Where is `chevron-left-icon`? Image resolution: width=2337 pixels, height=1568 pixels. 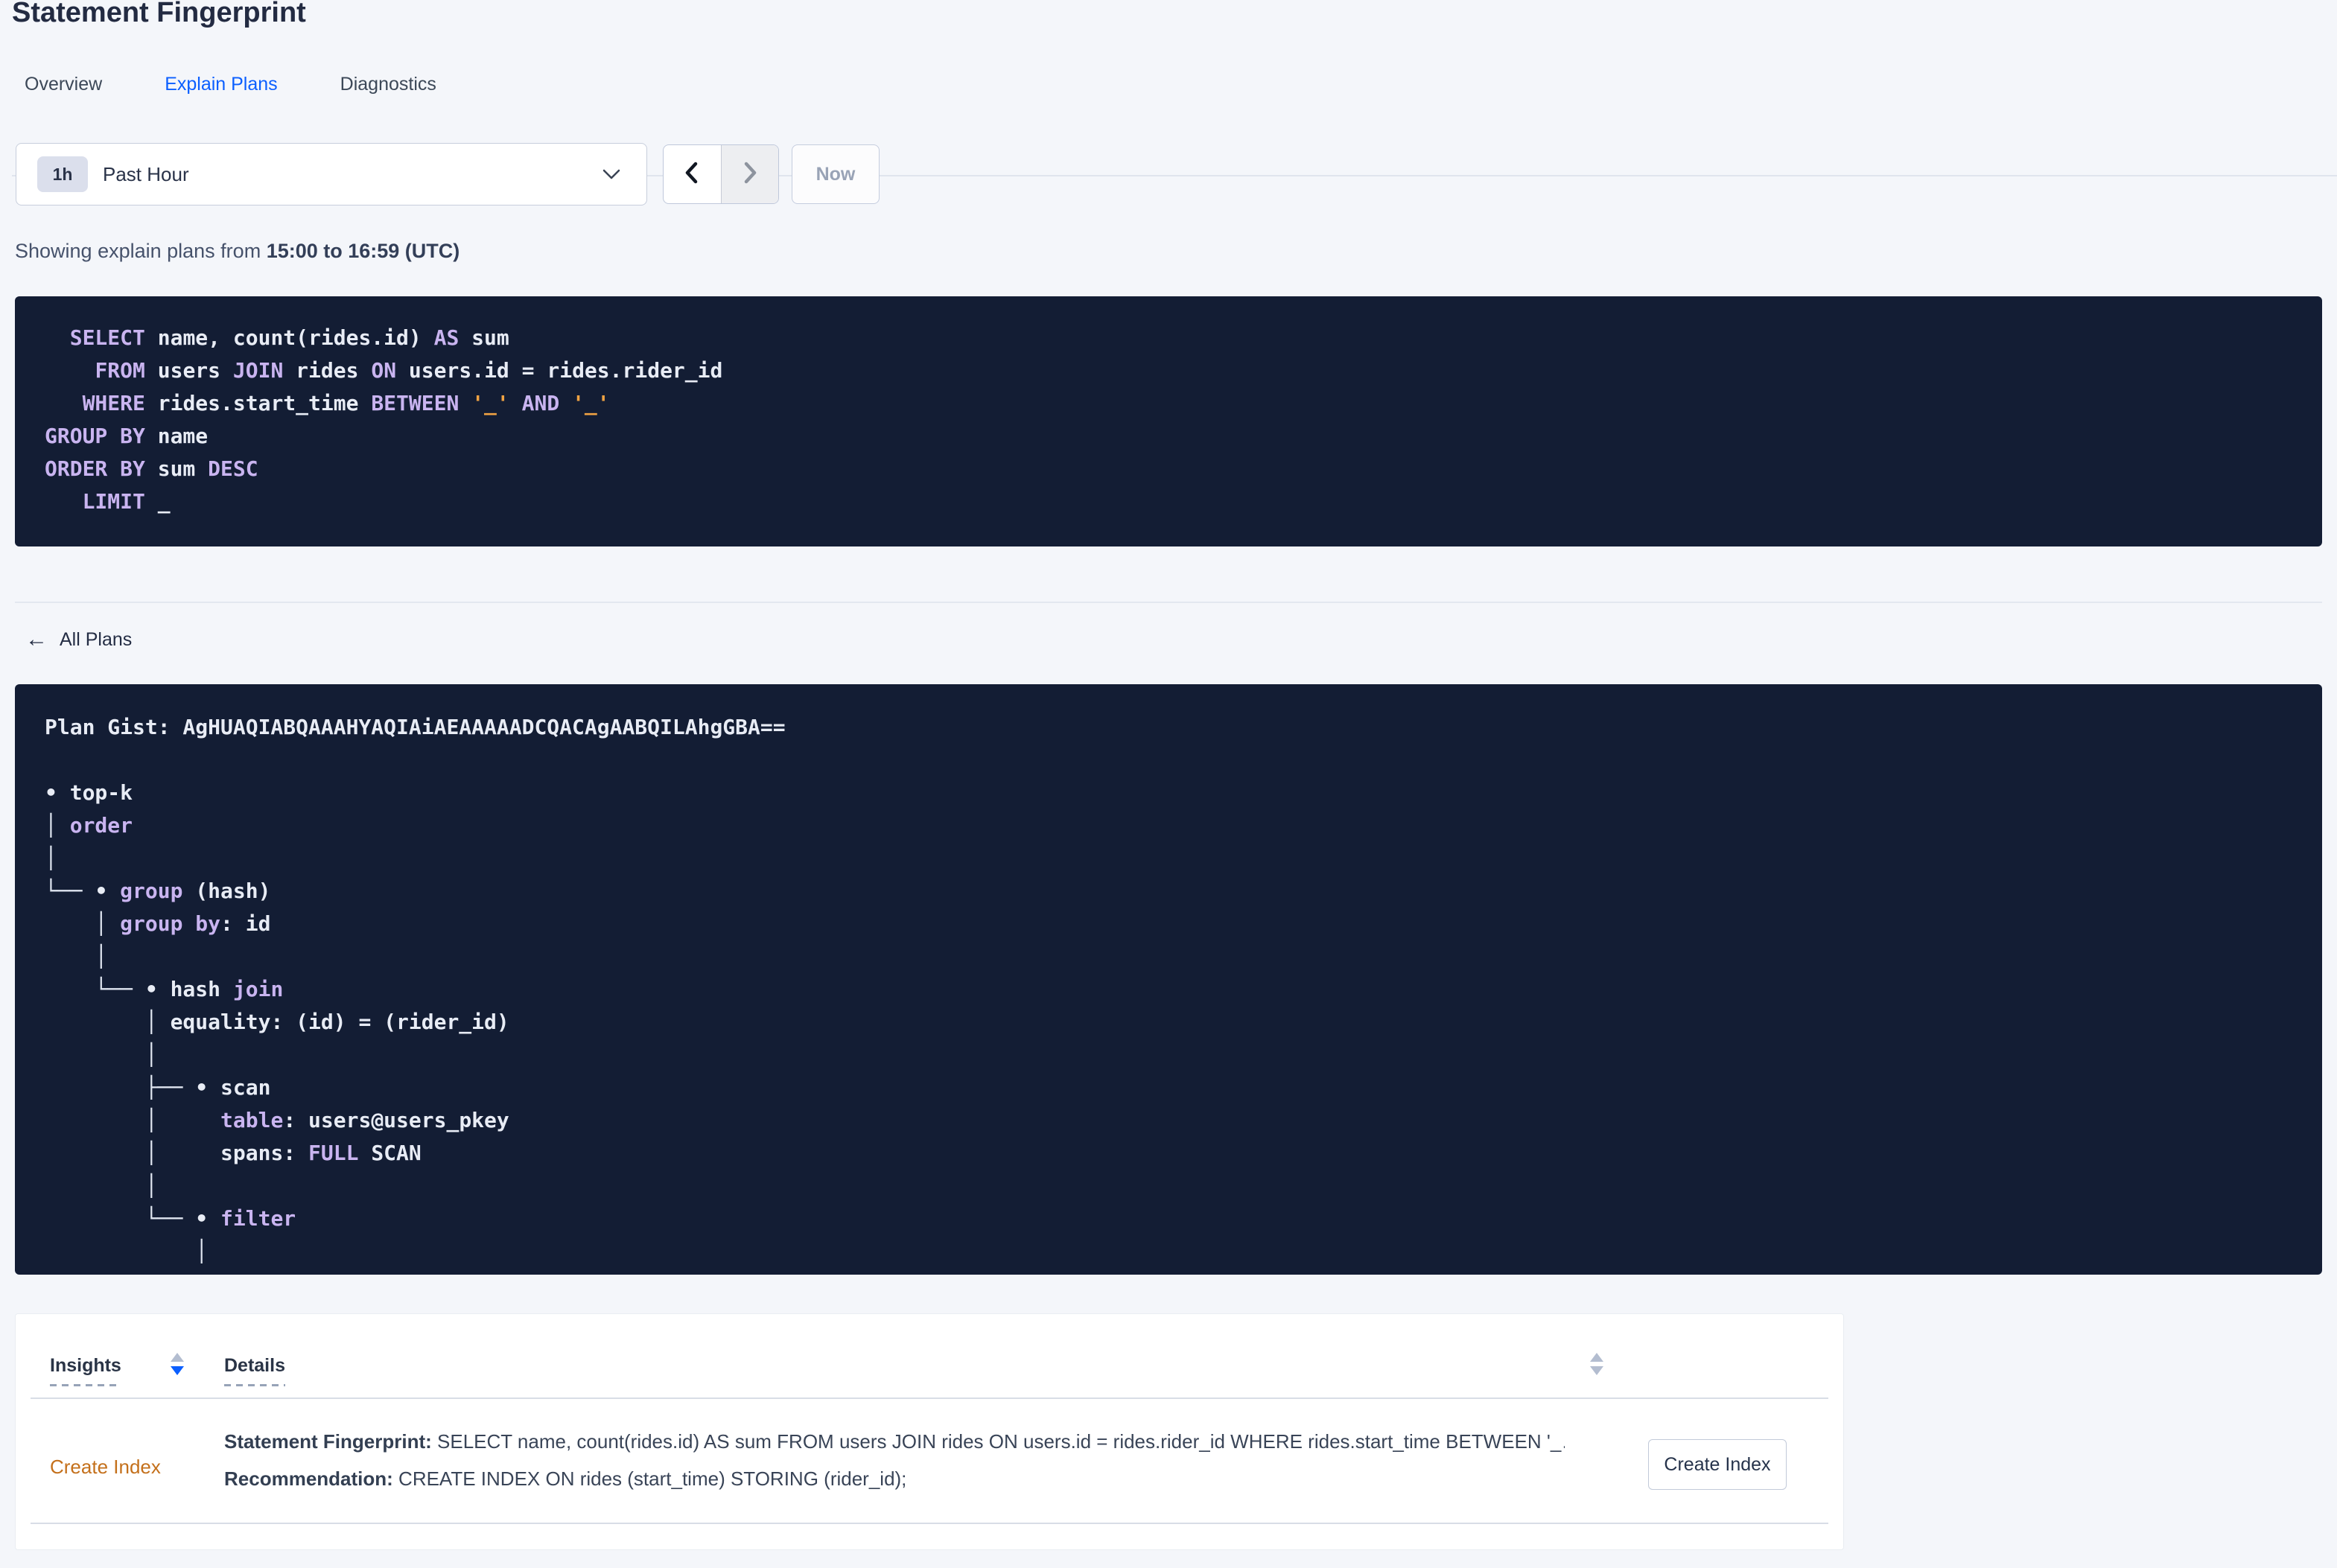 chevron-left-icon is located at coordinates (692, 174).